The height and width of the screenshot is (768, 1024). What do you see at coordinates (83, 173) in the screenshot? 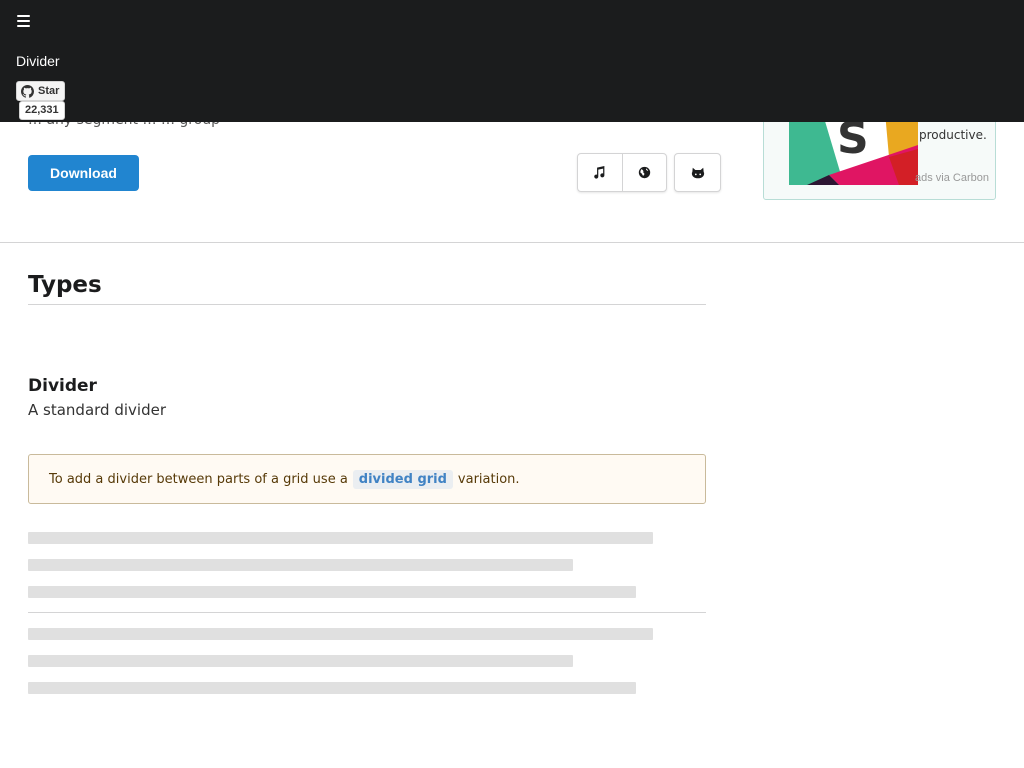
I see `download-button: Download` at bounding box center [83, 173].